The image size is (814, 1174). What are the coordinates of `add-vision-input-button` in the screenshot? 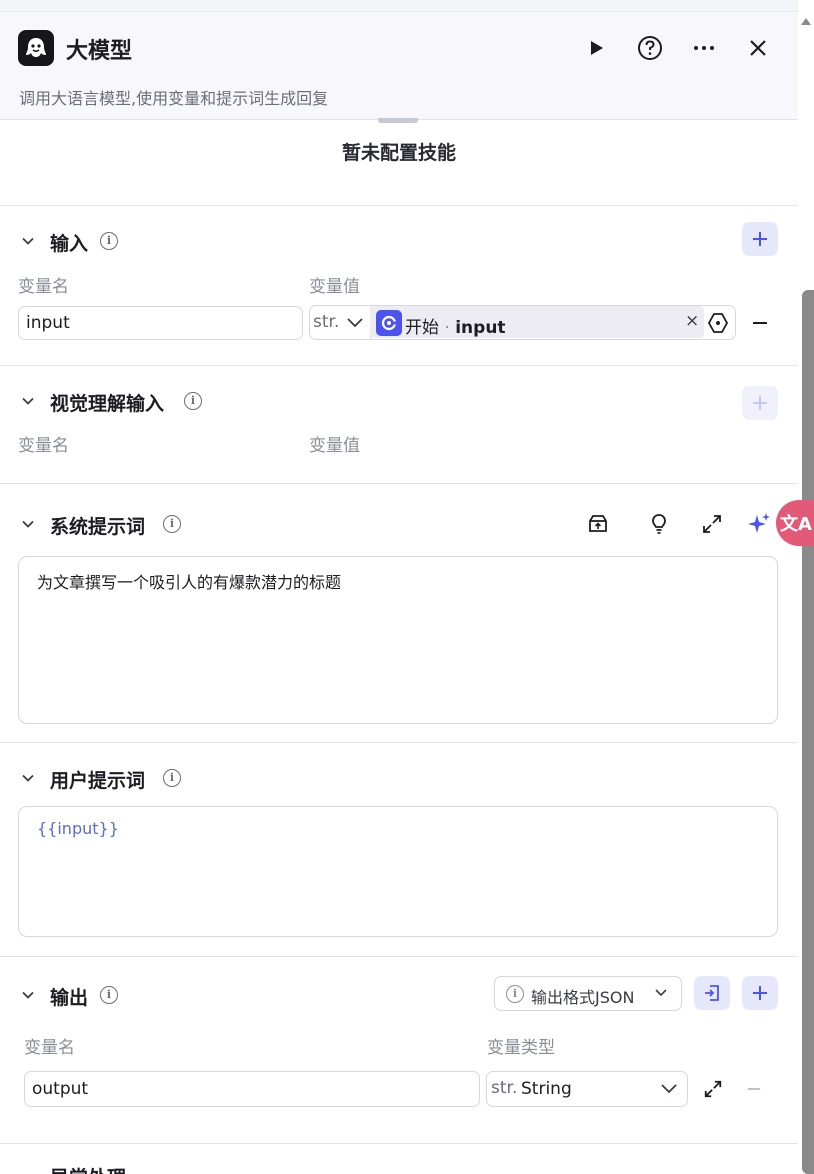 It's located at (760, 403).